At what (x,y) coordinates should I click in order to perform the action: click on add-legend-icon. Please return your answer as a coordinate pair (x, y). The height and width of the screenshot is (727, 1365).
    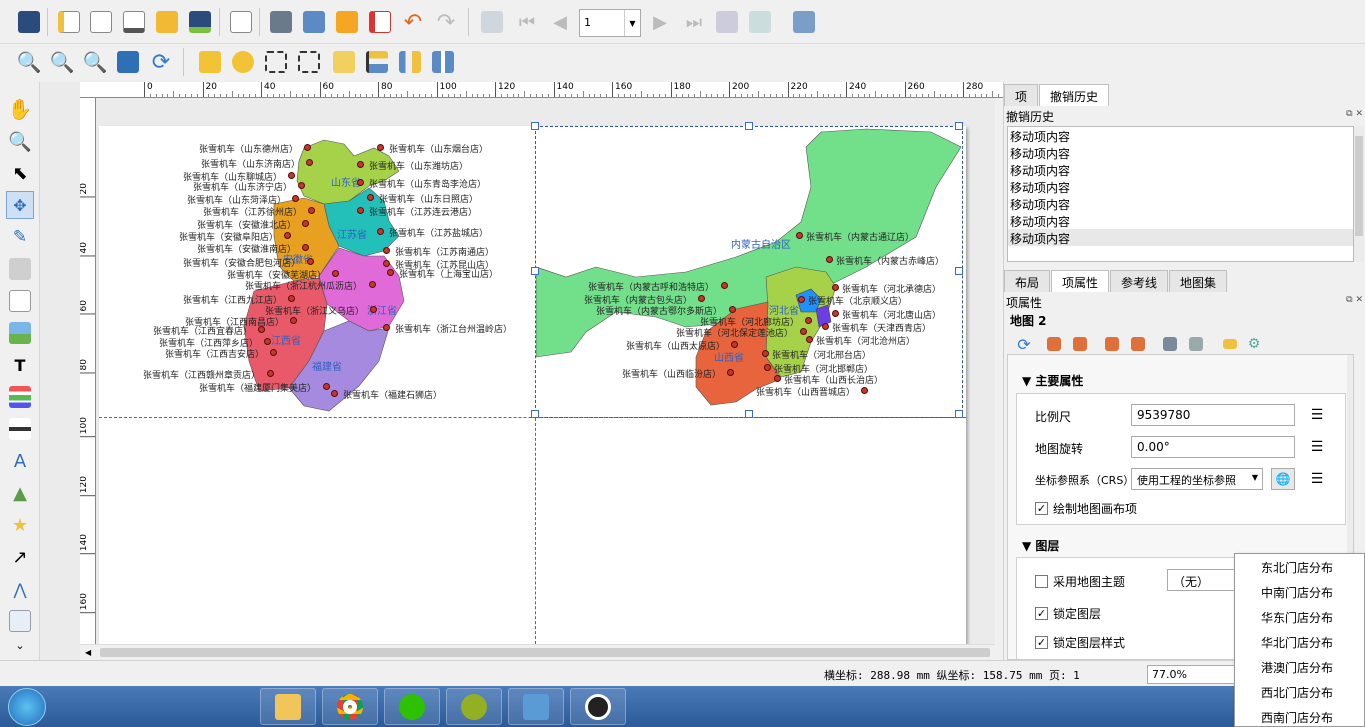
    Looking at the image, I should click on (20, 397).